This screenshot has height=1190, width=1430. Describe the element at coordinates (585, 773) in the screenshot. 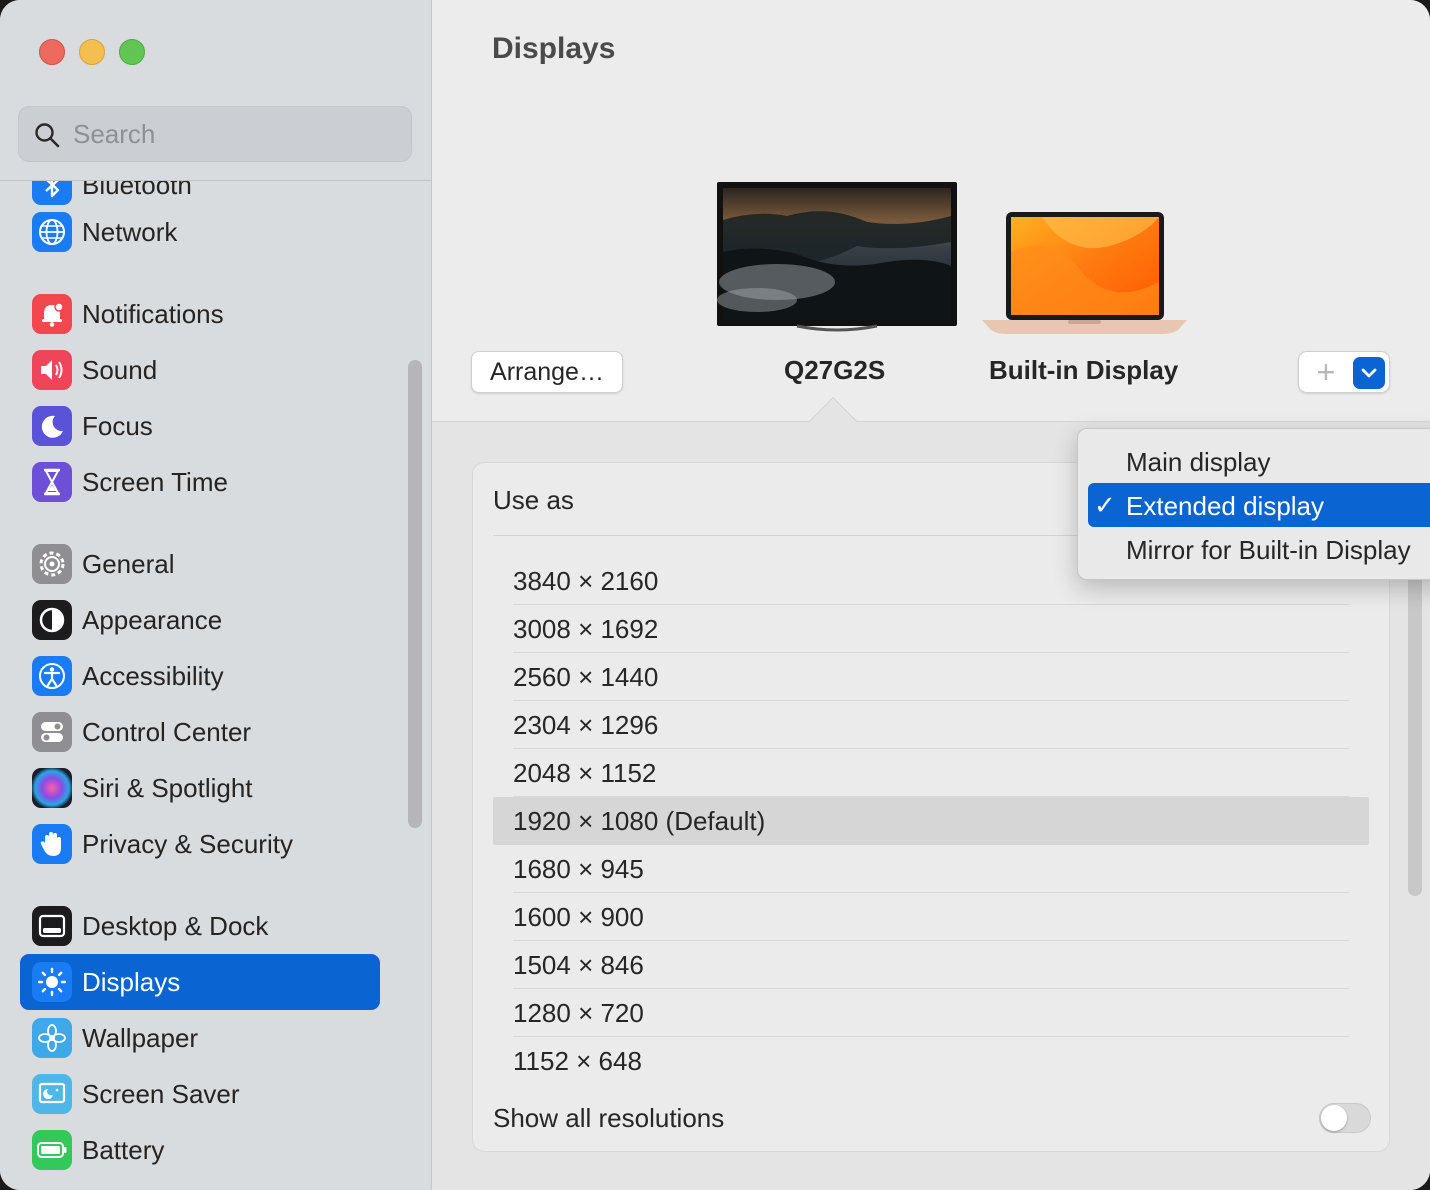

I see `resolution-label: 2048 × 1152` at that location.